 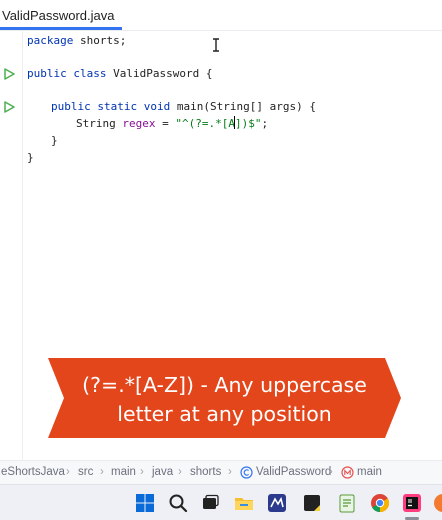 I want to click on breadcrumb-project: eShortsJava, so click(x=33, y=472).